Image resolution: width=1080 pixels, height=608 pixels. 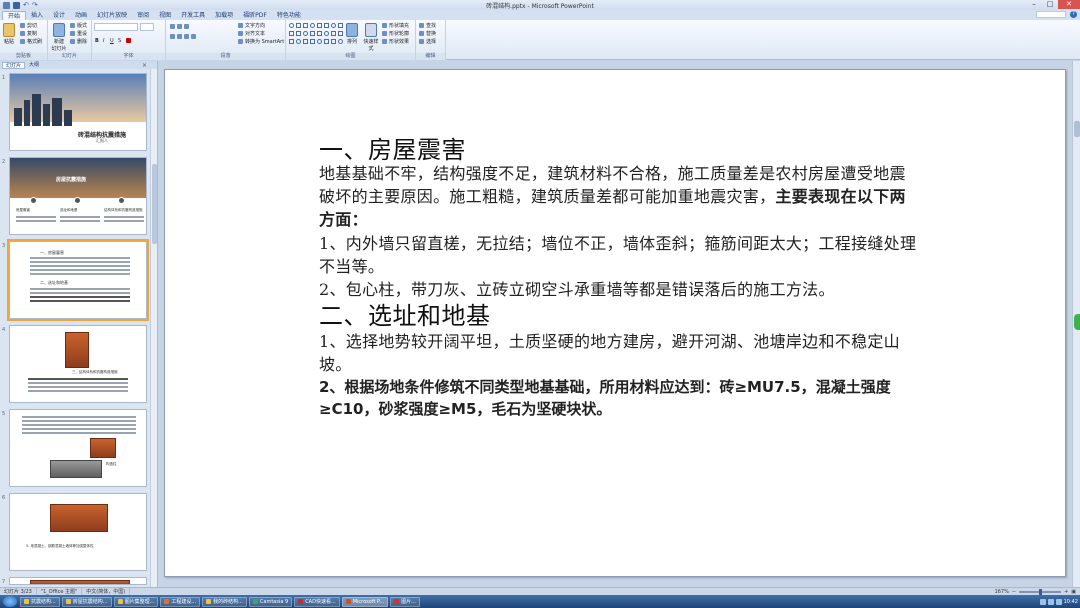 I want to click on pane-scroll-thumb, so click(x=154, y=204).